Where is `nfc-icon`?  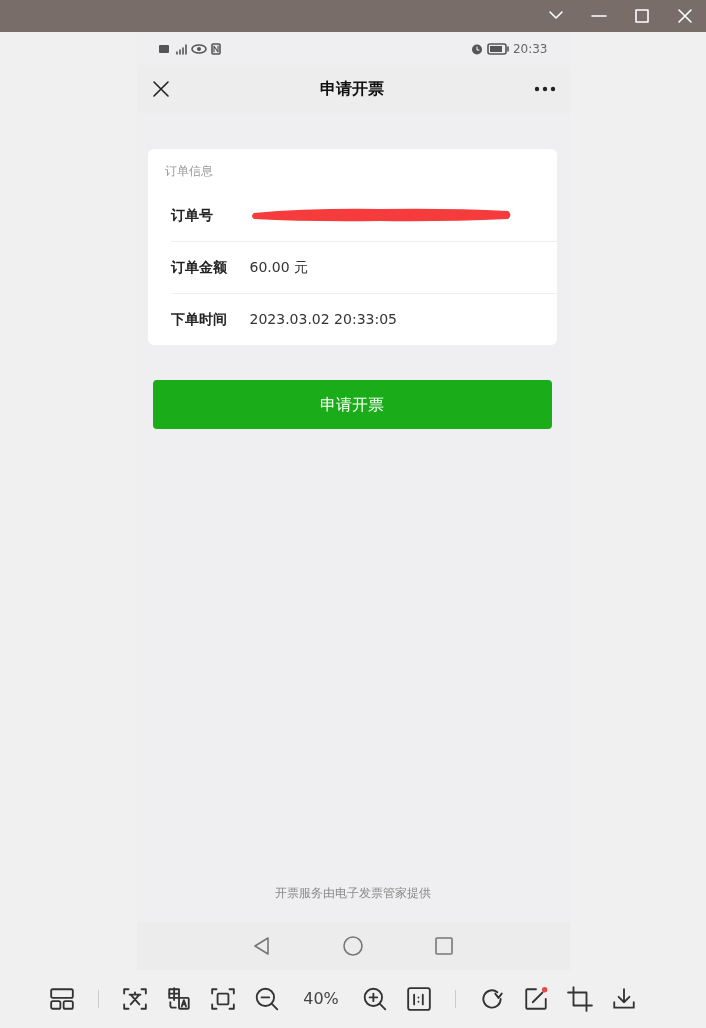 nfc-icon is located at coordinates (215, 48).